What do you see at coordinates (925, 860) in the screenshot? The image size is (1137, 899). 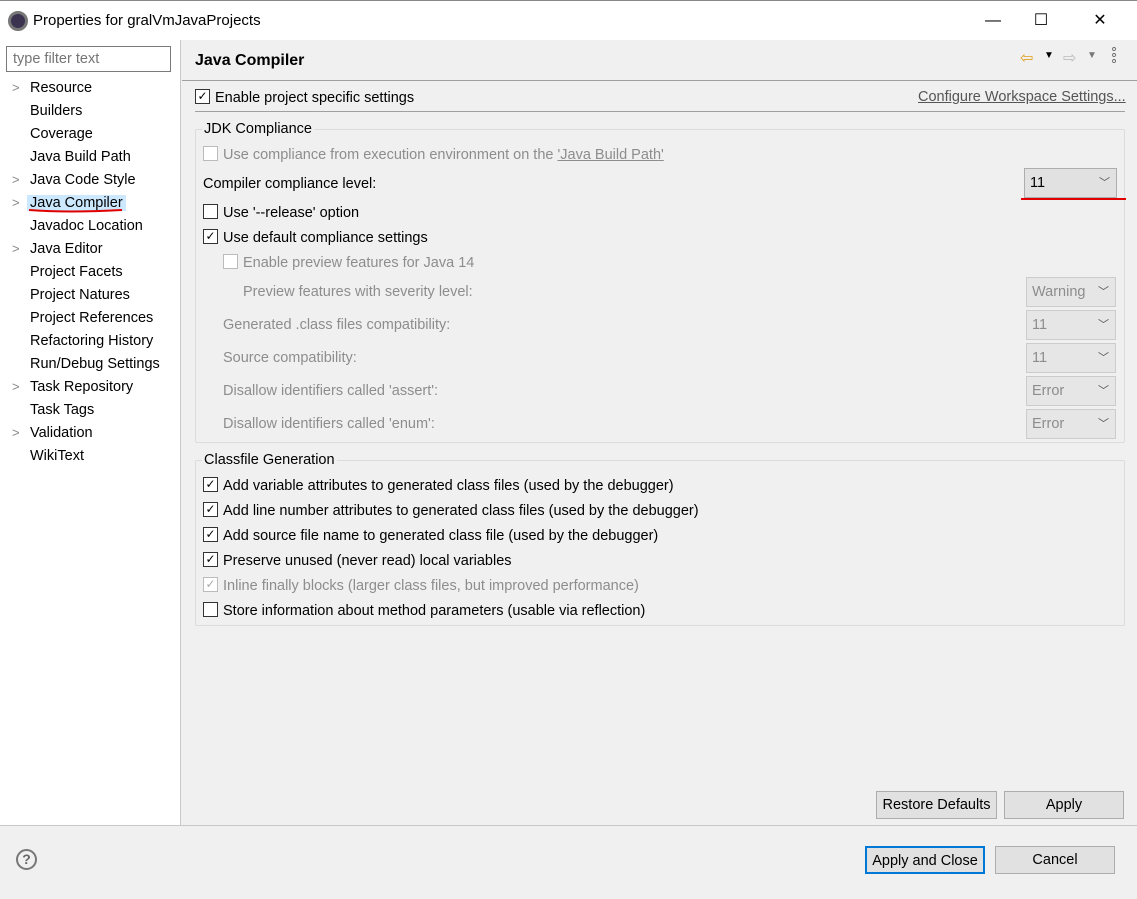 I see `apply-and-close-button: Apply and Close` at bounding box center [925, 860].